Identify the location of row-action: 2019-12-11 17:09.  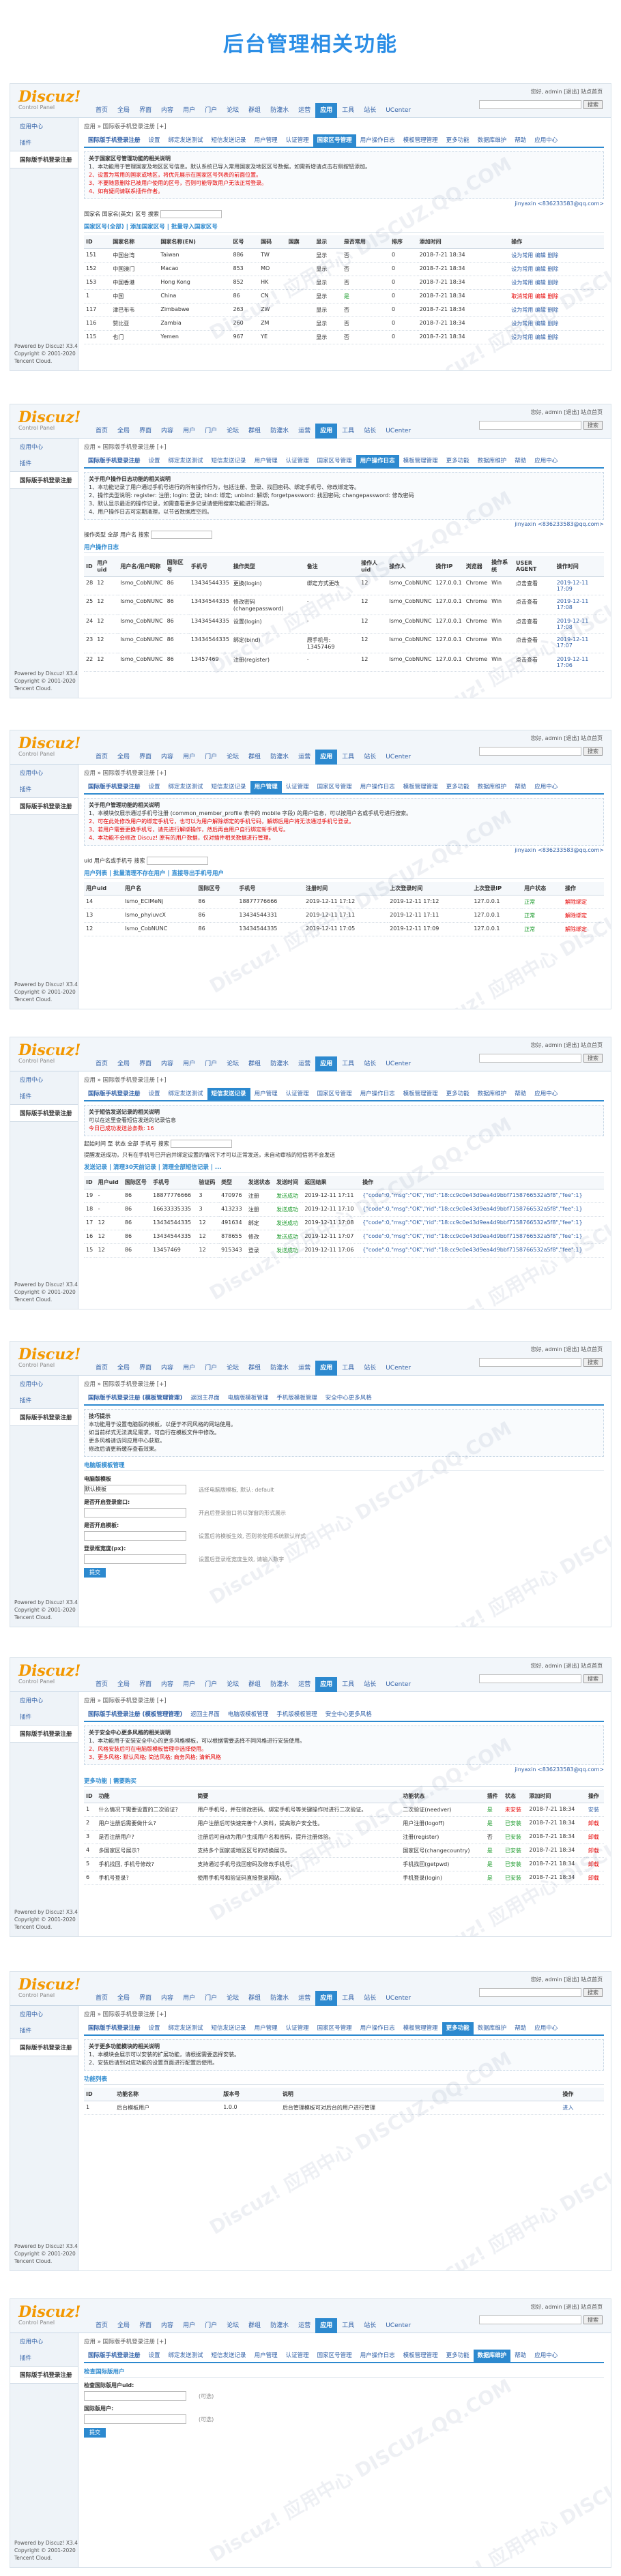
(579, 585).